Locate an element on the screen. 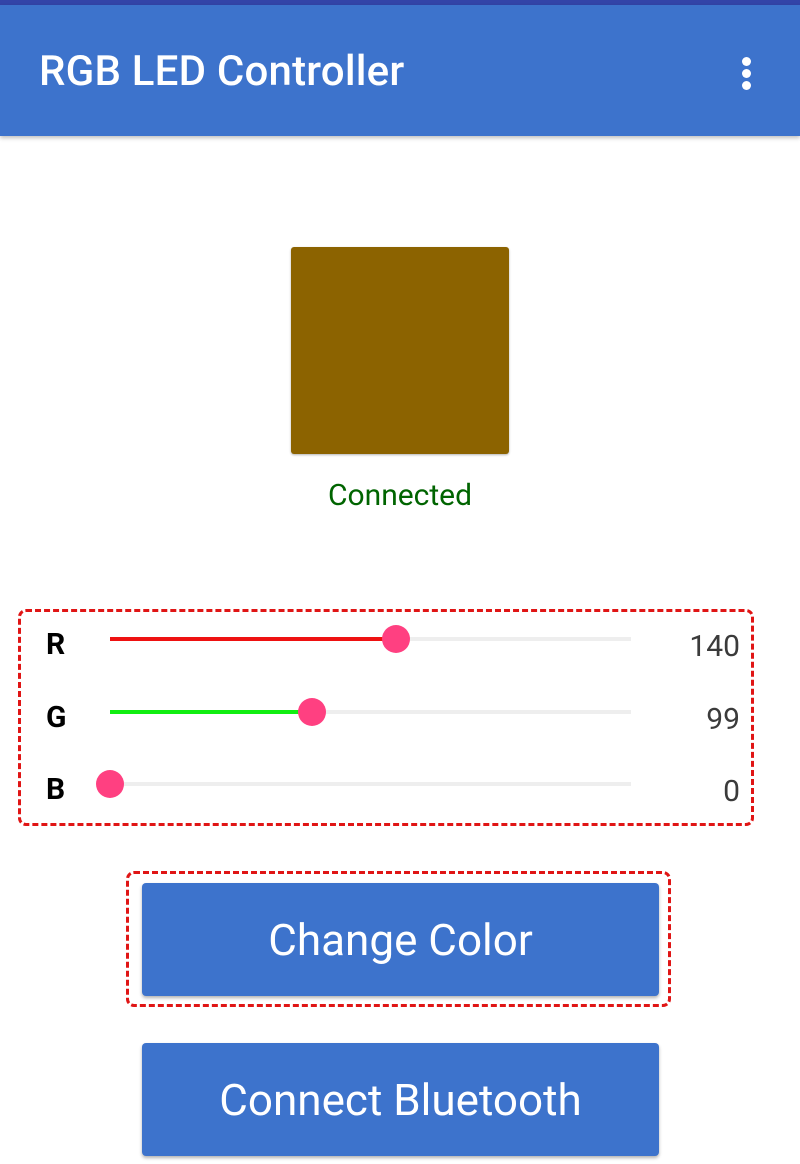 This screenshot has width=800, height=1164. red-slider-thumb is located at coordinates (396, 639).